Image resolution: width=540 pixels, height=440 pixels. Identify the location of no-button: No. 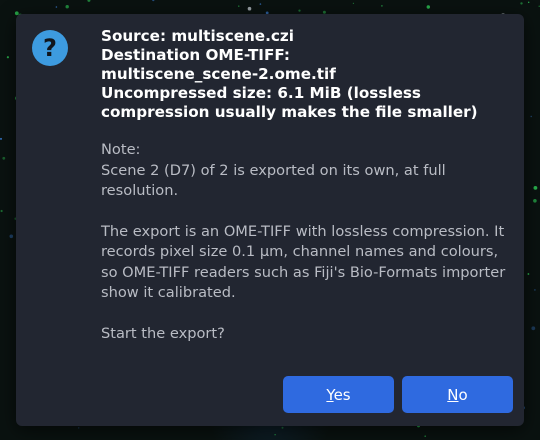
(457, 394).